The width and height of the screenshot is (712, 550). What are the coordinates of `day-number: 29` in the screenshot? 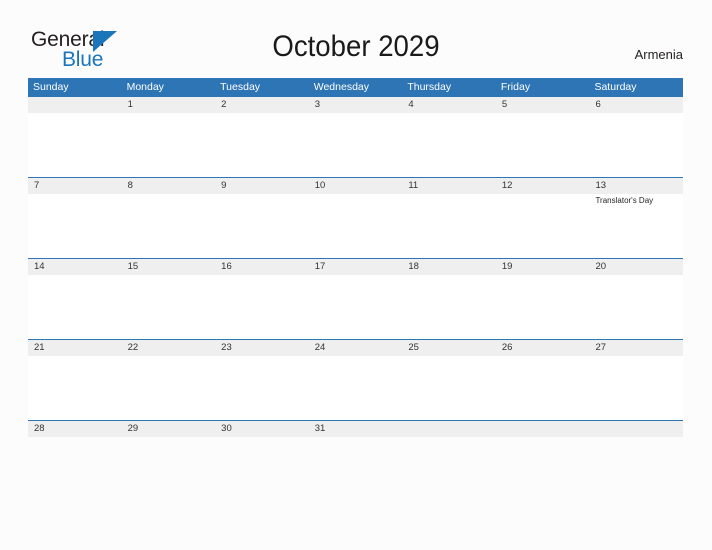 It's located at (169, 429).